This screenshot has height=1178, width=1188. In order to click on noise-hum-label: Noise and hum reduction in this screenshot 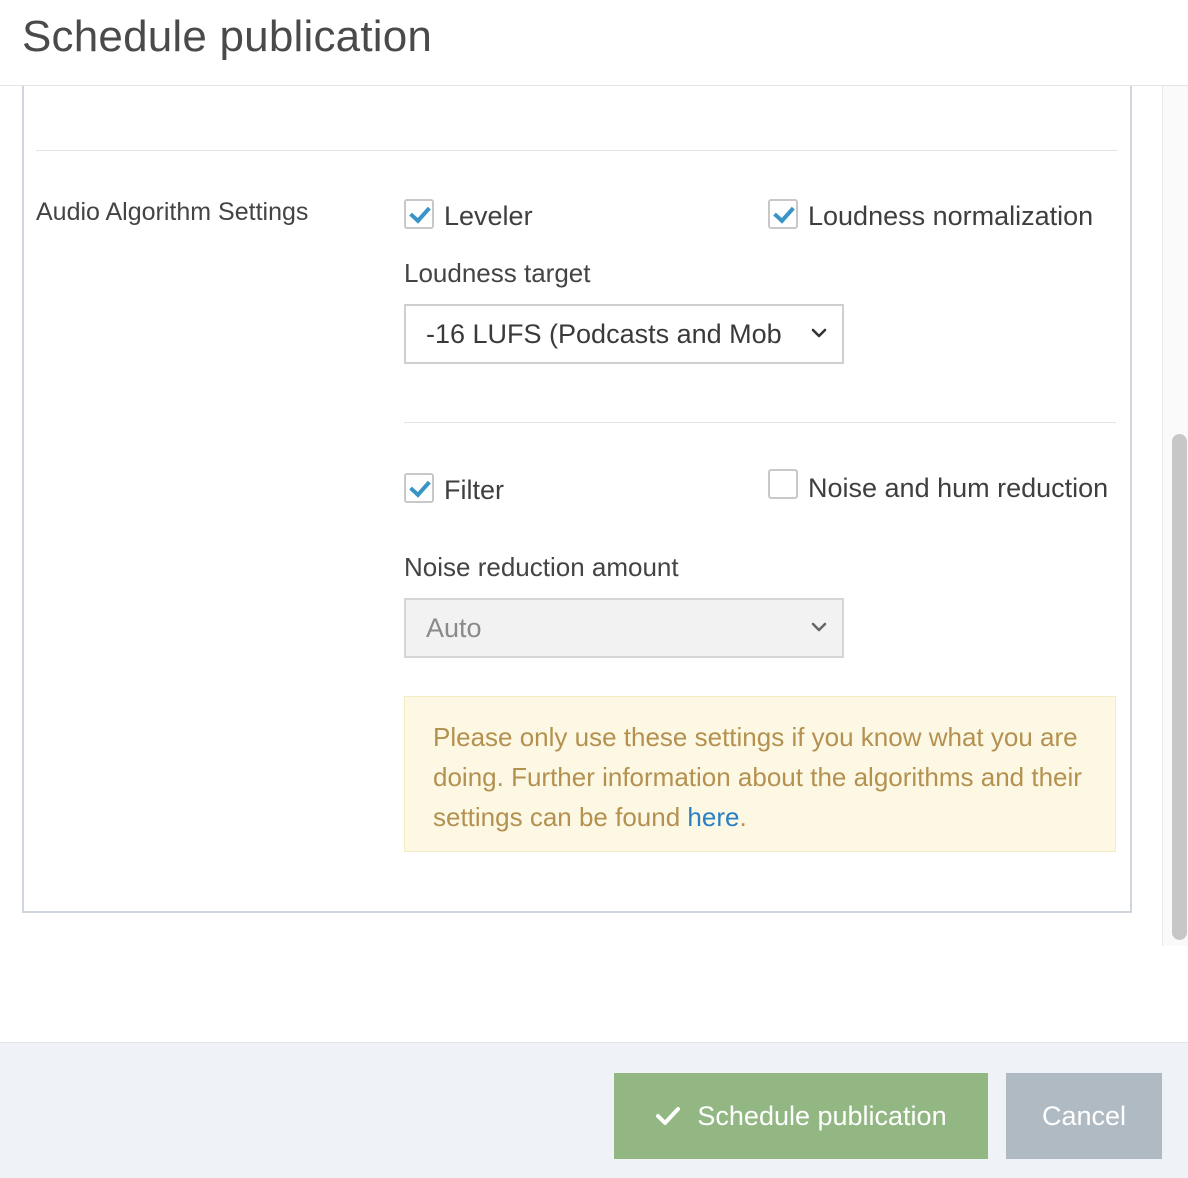, I will do `click(968, 488)`.